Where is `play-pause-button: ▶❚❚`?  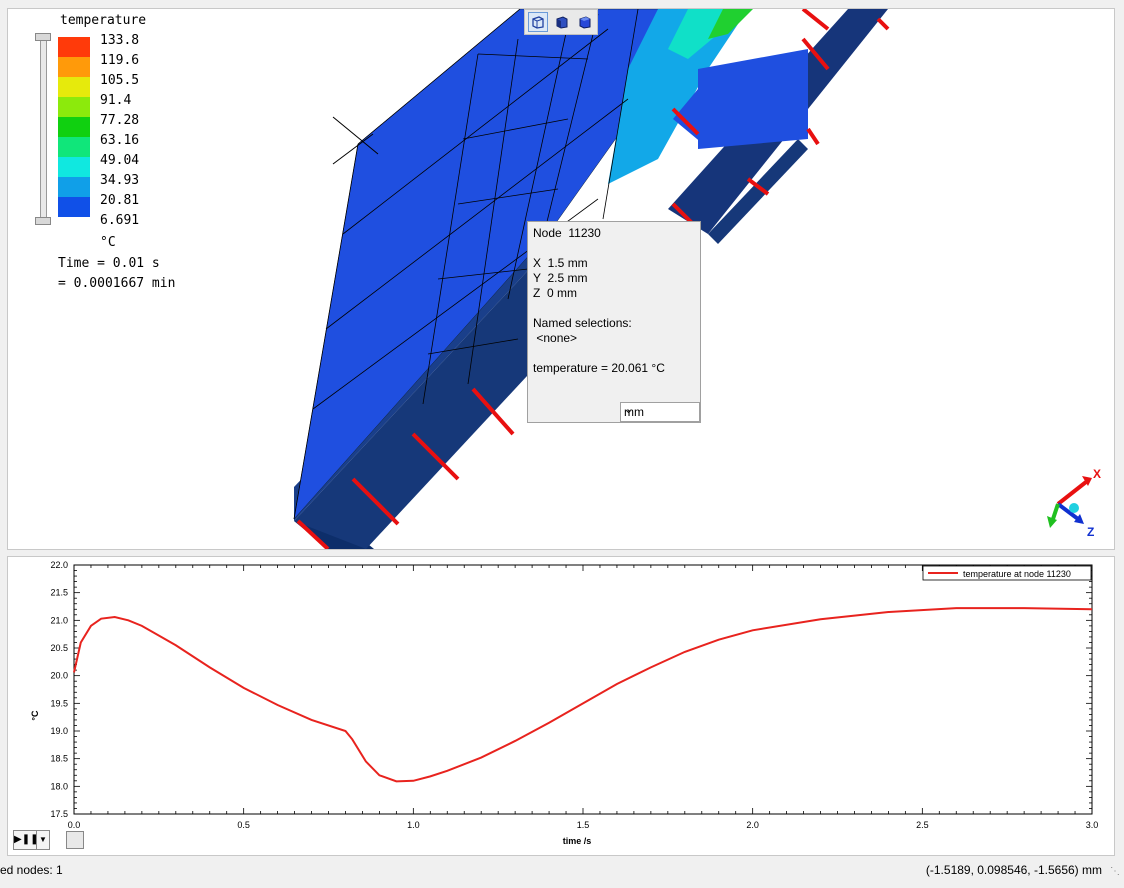
play-pause-button: ▶❚❚ is located at coordinates (25, 840).